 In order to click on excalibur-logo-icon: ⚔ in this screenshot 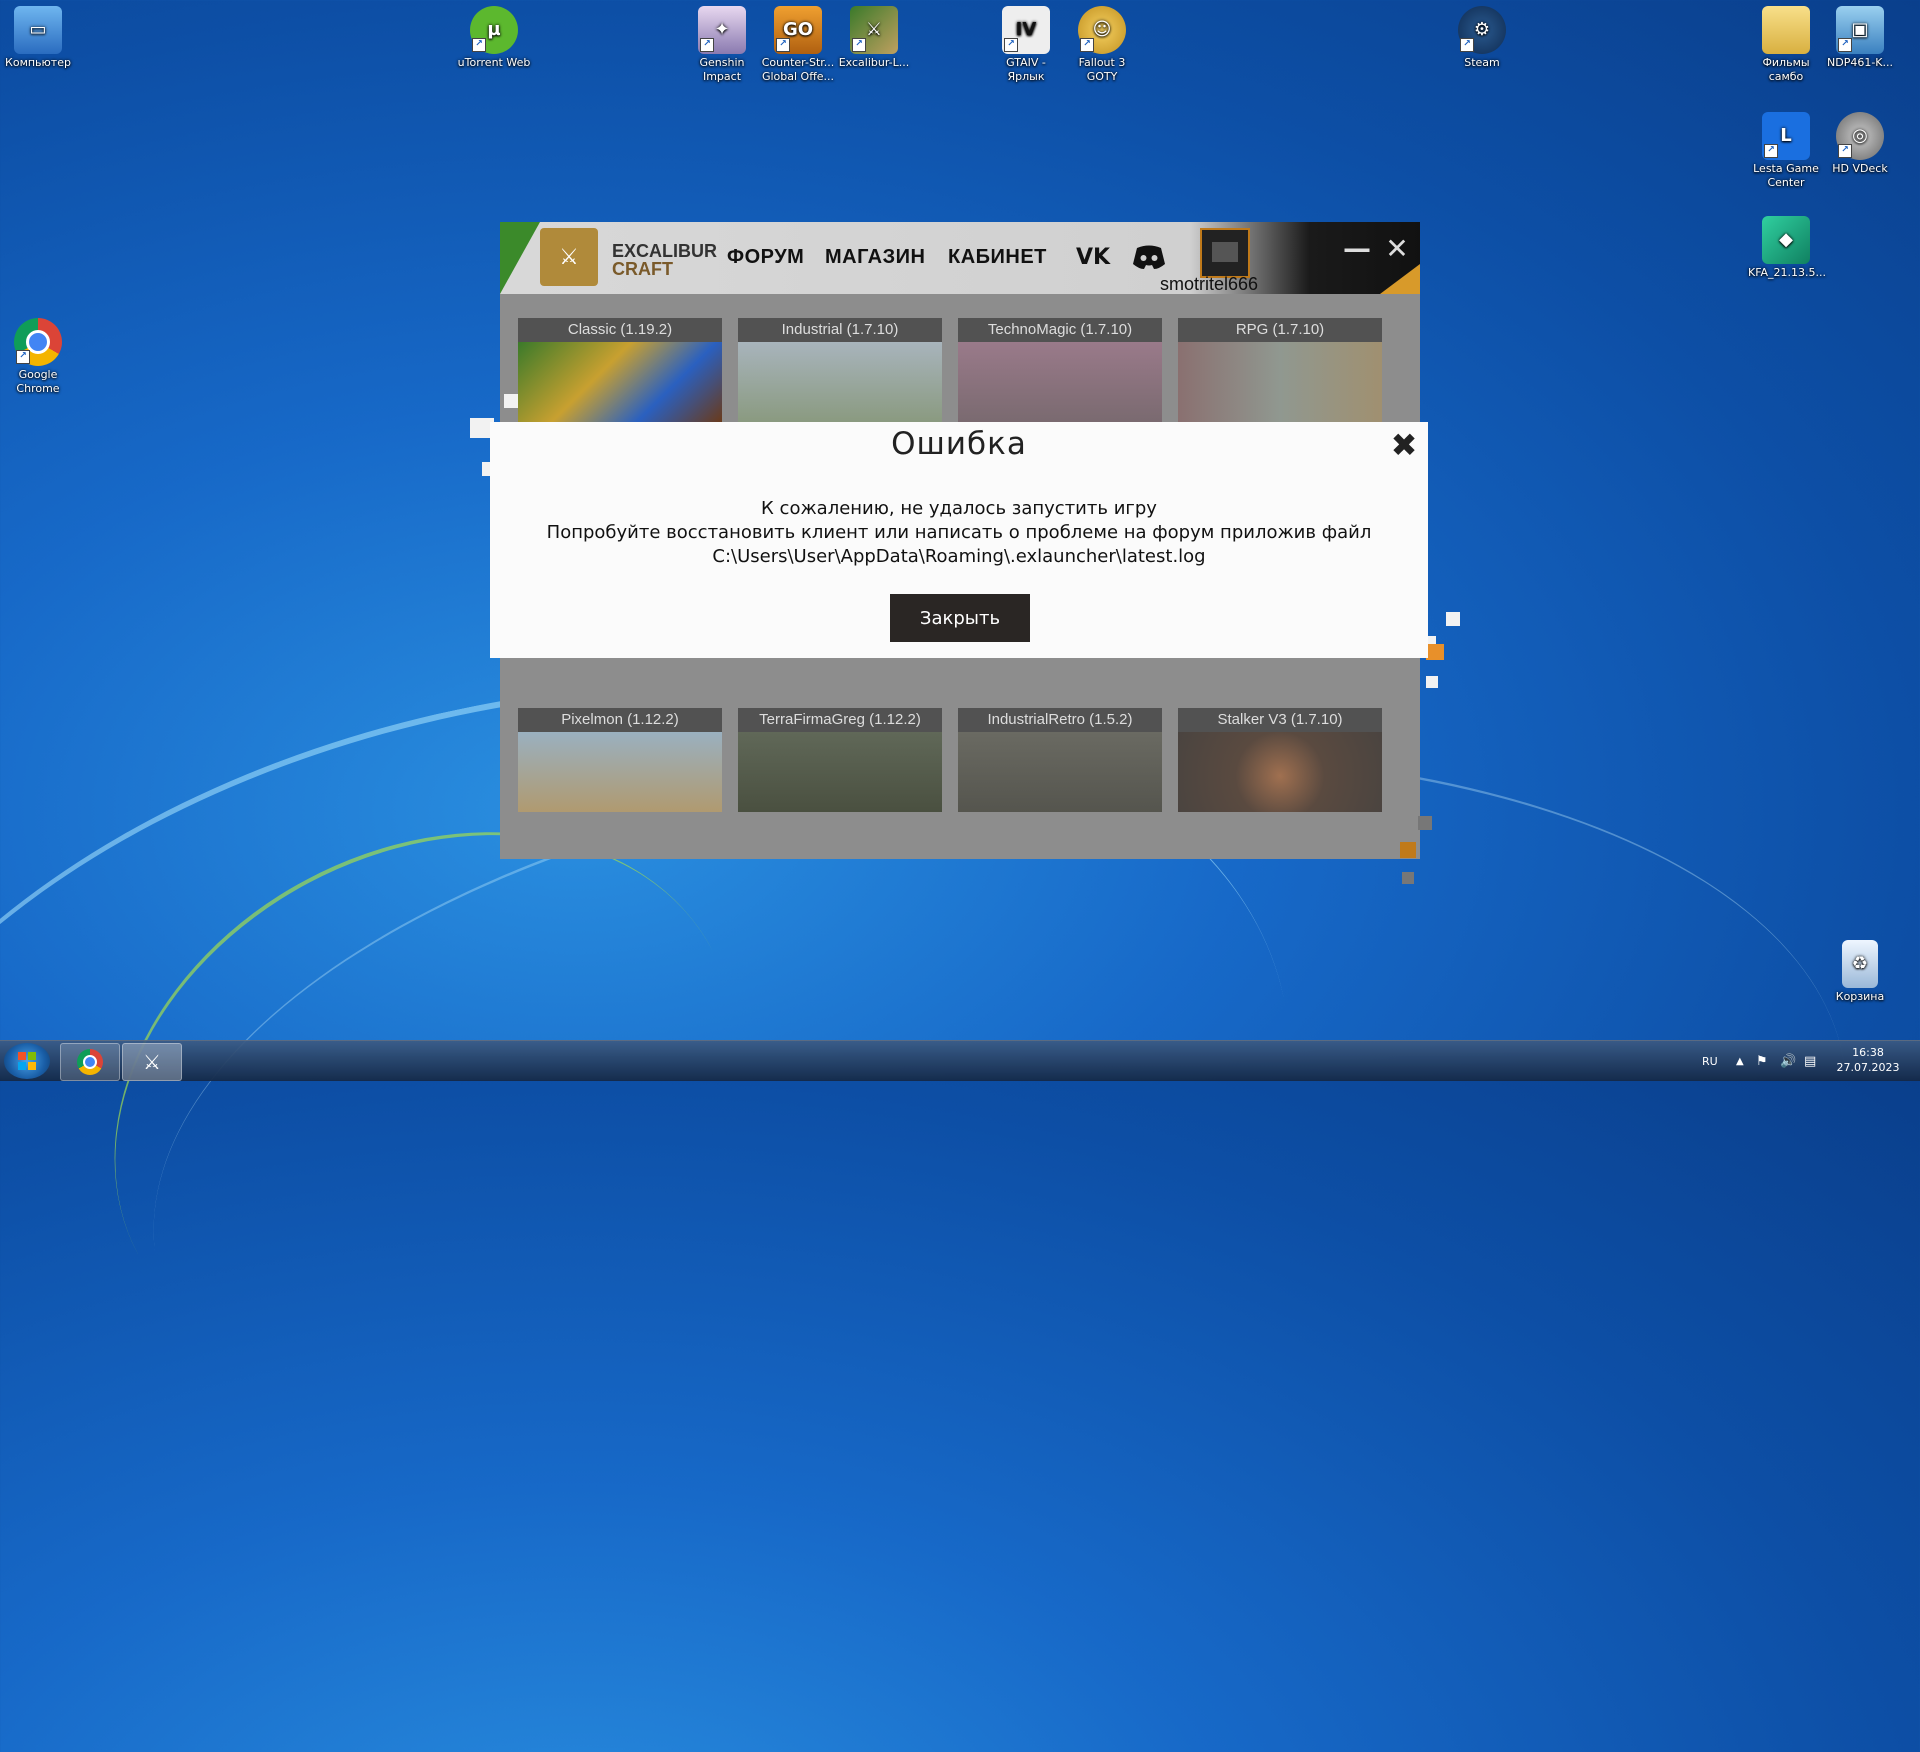, I will do `click(569, 257)`.